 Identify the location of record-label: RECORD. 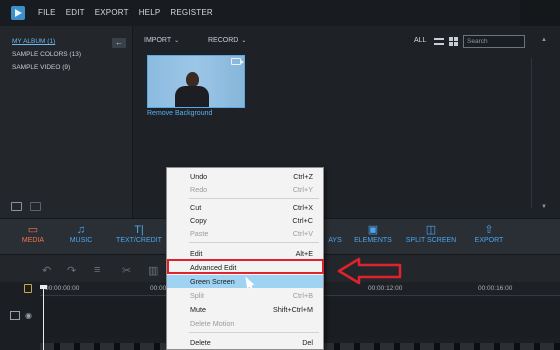
(223, 40).